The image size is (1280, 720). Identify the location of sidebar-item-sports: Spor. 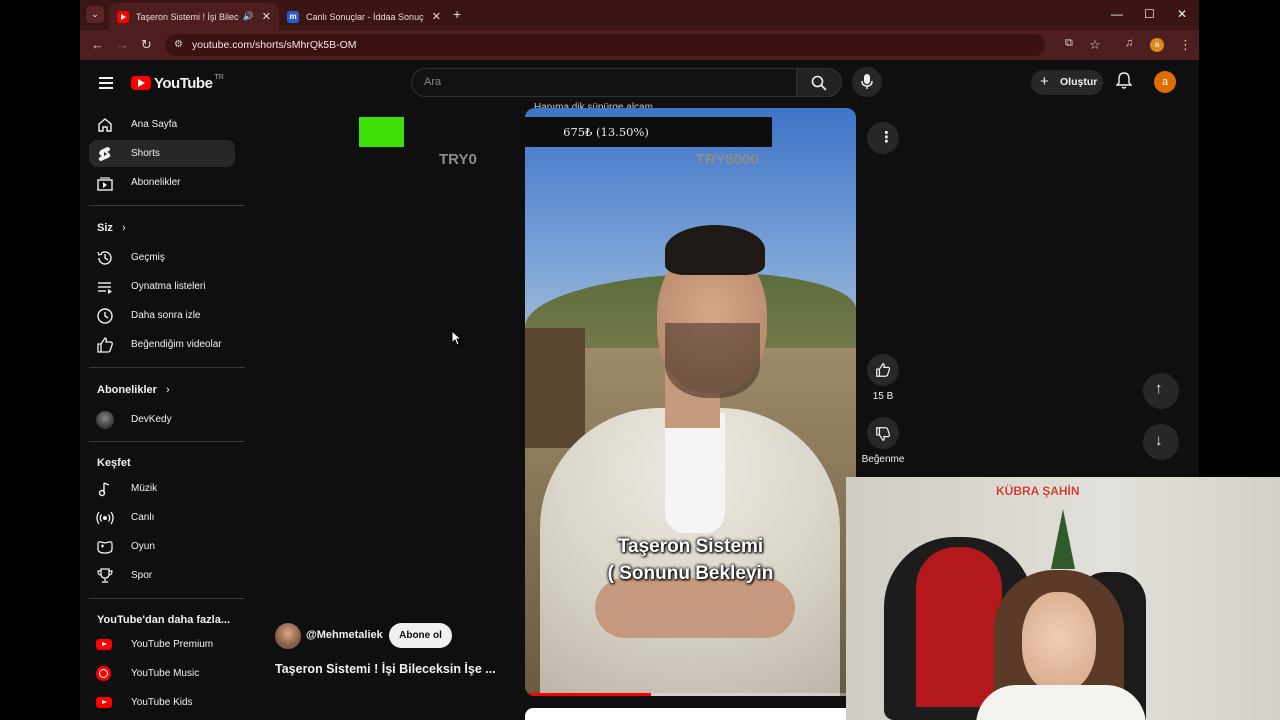
(162, 575).